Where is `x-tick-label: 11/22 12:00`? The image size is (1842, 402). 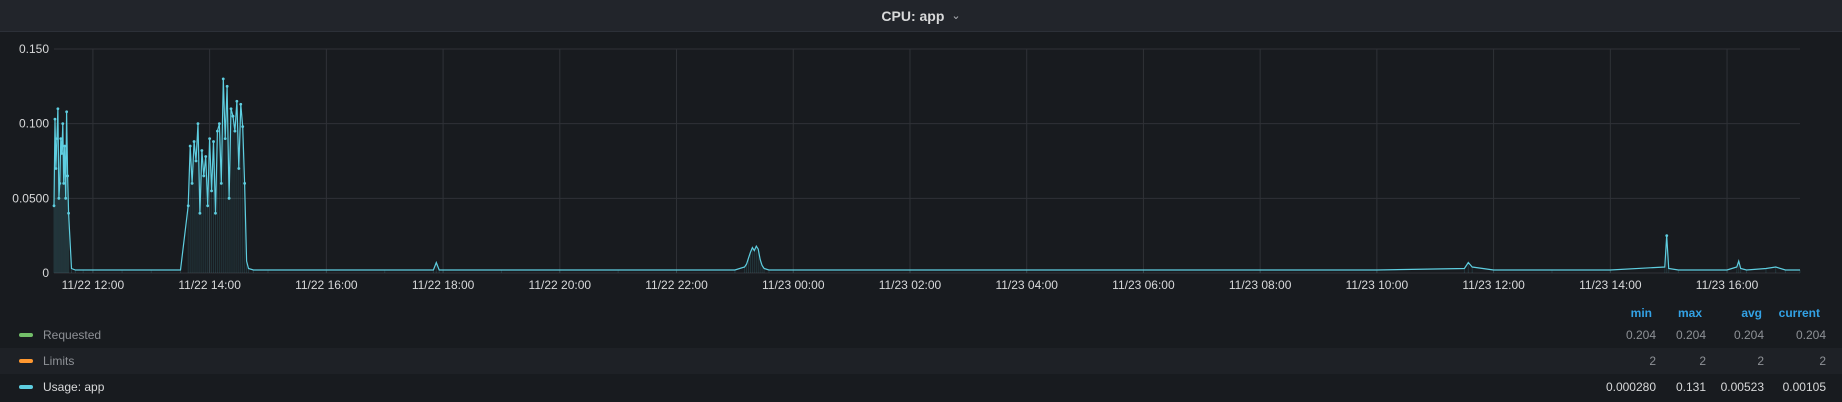
x-tick-label: 11/22 12:00 is located at coordinates (93, 285).